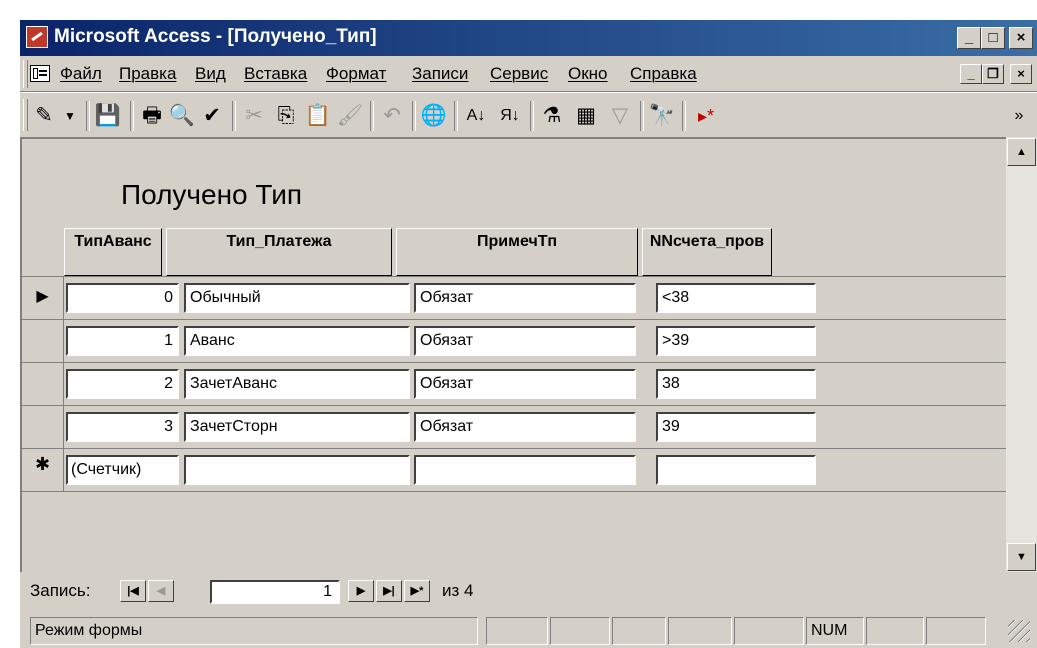 The image size is (1037, 648). What do you see at coordinates (736, 384) in the screenshot?
I see `cell-nnscheta: 38` at bounding box center [736, 384].